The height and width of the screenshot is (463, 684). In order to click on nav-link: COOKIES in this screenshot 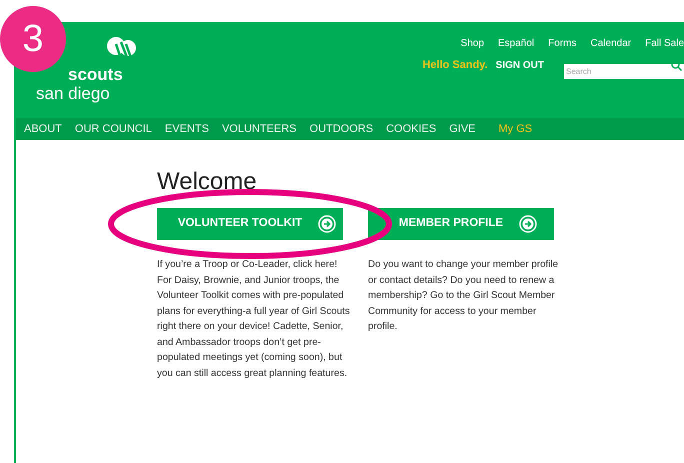, I will do `click(411, 129)`.